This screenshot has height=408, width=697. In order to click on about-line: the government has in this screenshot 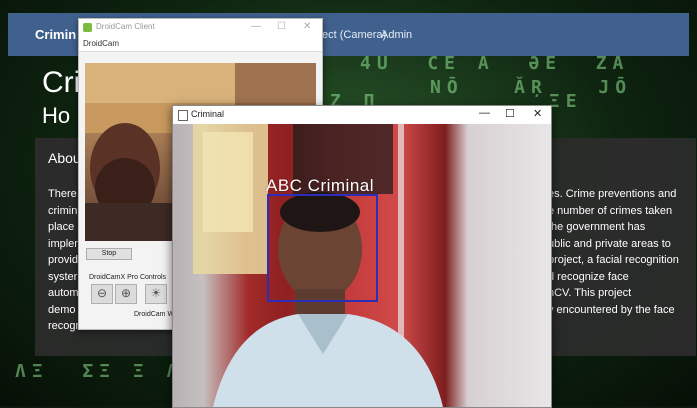, I will do `click(597, 227)`.